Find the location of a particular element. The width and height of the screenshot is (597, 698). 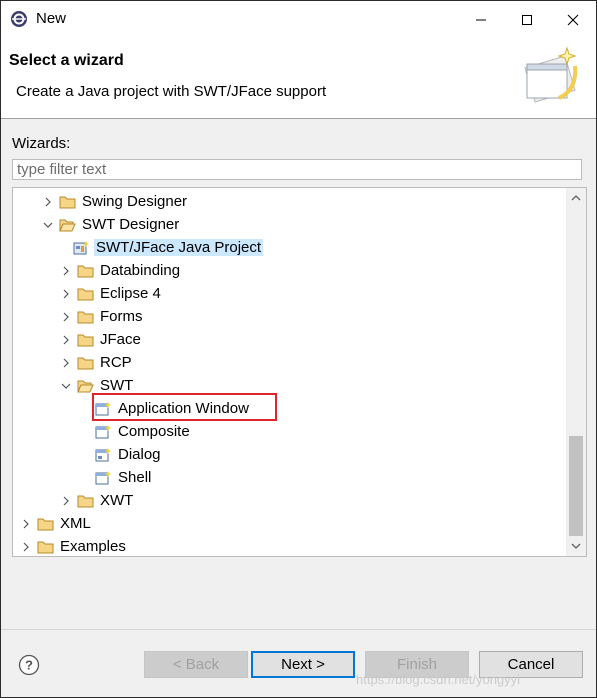

chevron-up-icon is located at coordinates (576, 198).